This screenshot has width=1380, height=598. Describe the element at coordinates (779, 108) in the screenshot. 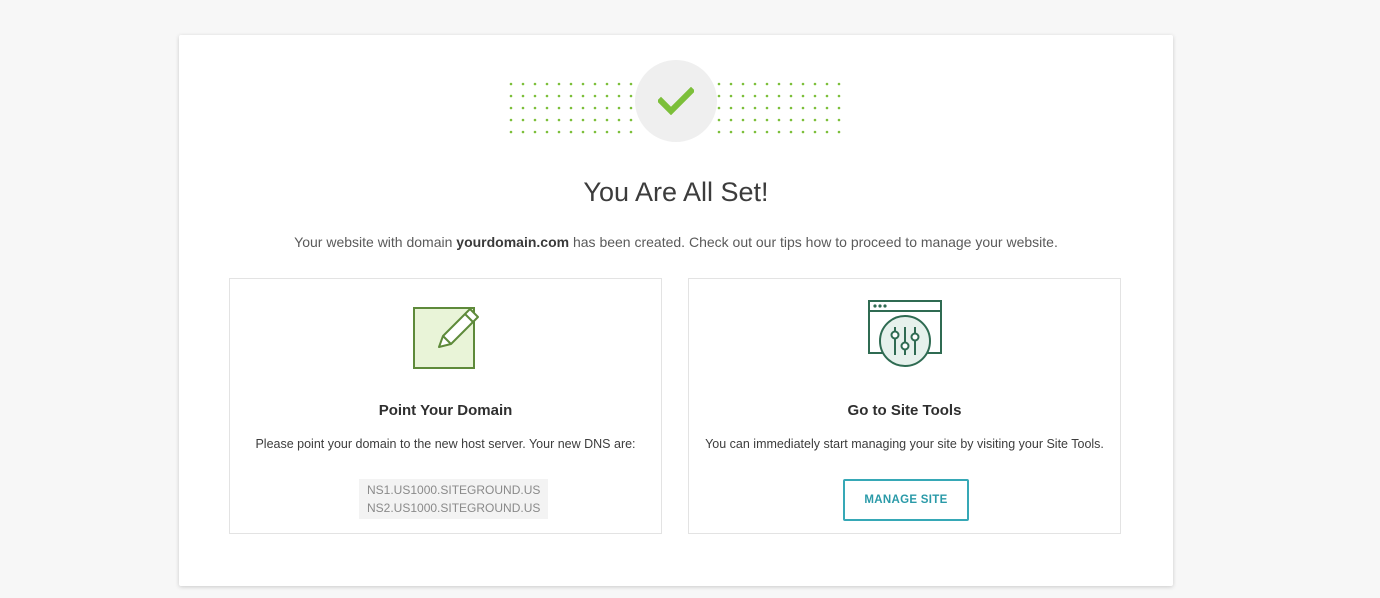

I see `dot-pattern-right` at that location.